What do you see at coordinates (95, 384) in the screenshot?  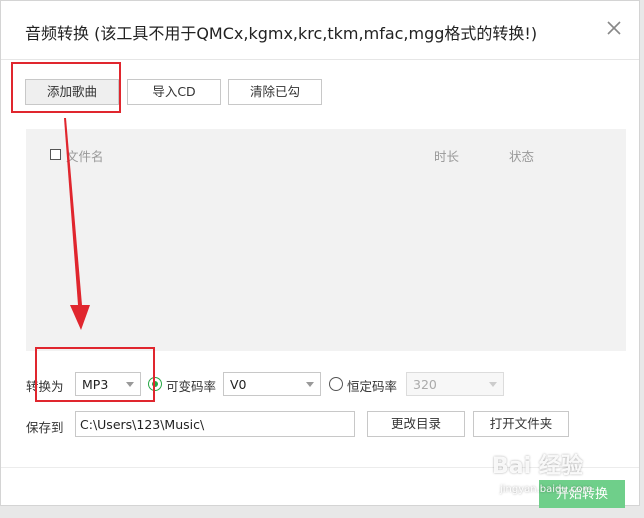 I see `format-select-value: MP3` at bounding box center [95, 384].